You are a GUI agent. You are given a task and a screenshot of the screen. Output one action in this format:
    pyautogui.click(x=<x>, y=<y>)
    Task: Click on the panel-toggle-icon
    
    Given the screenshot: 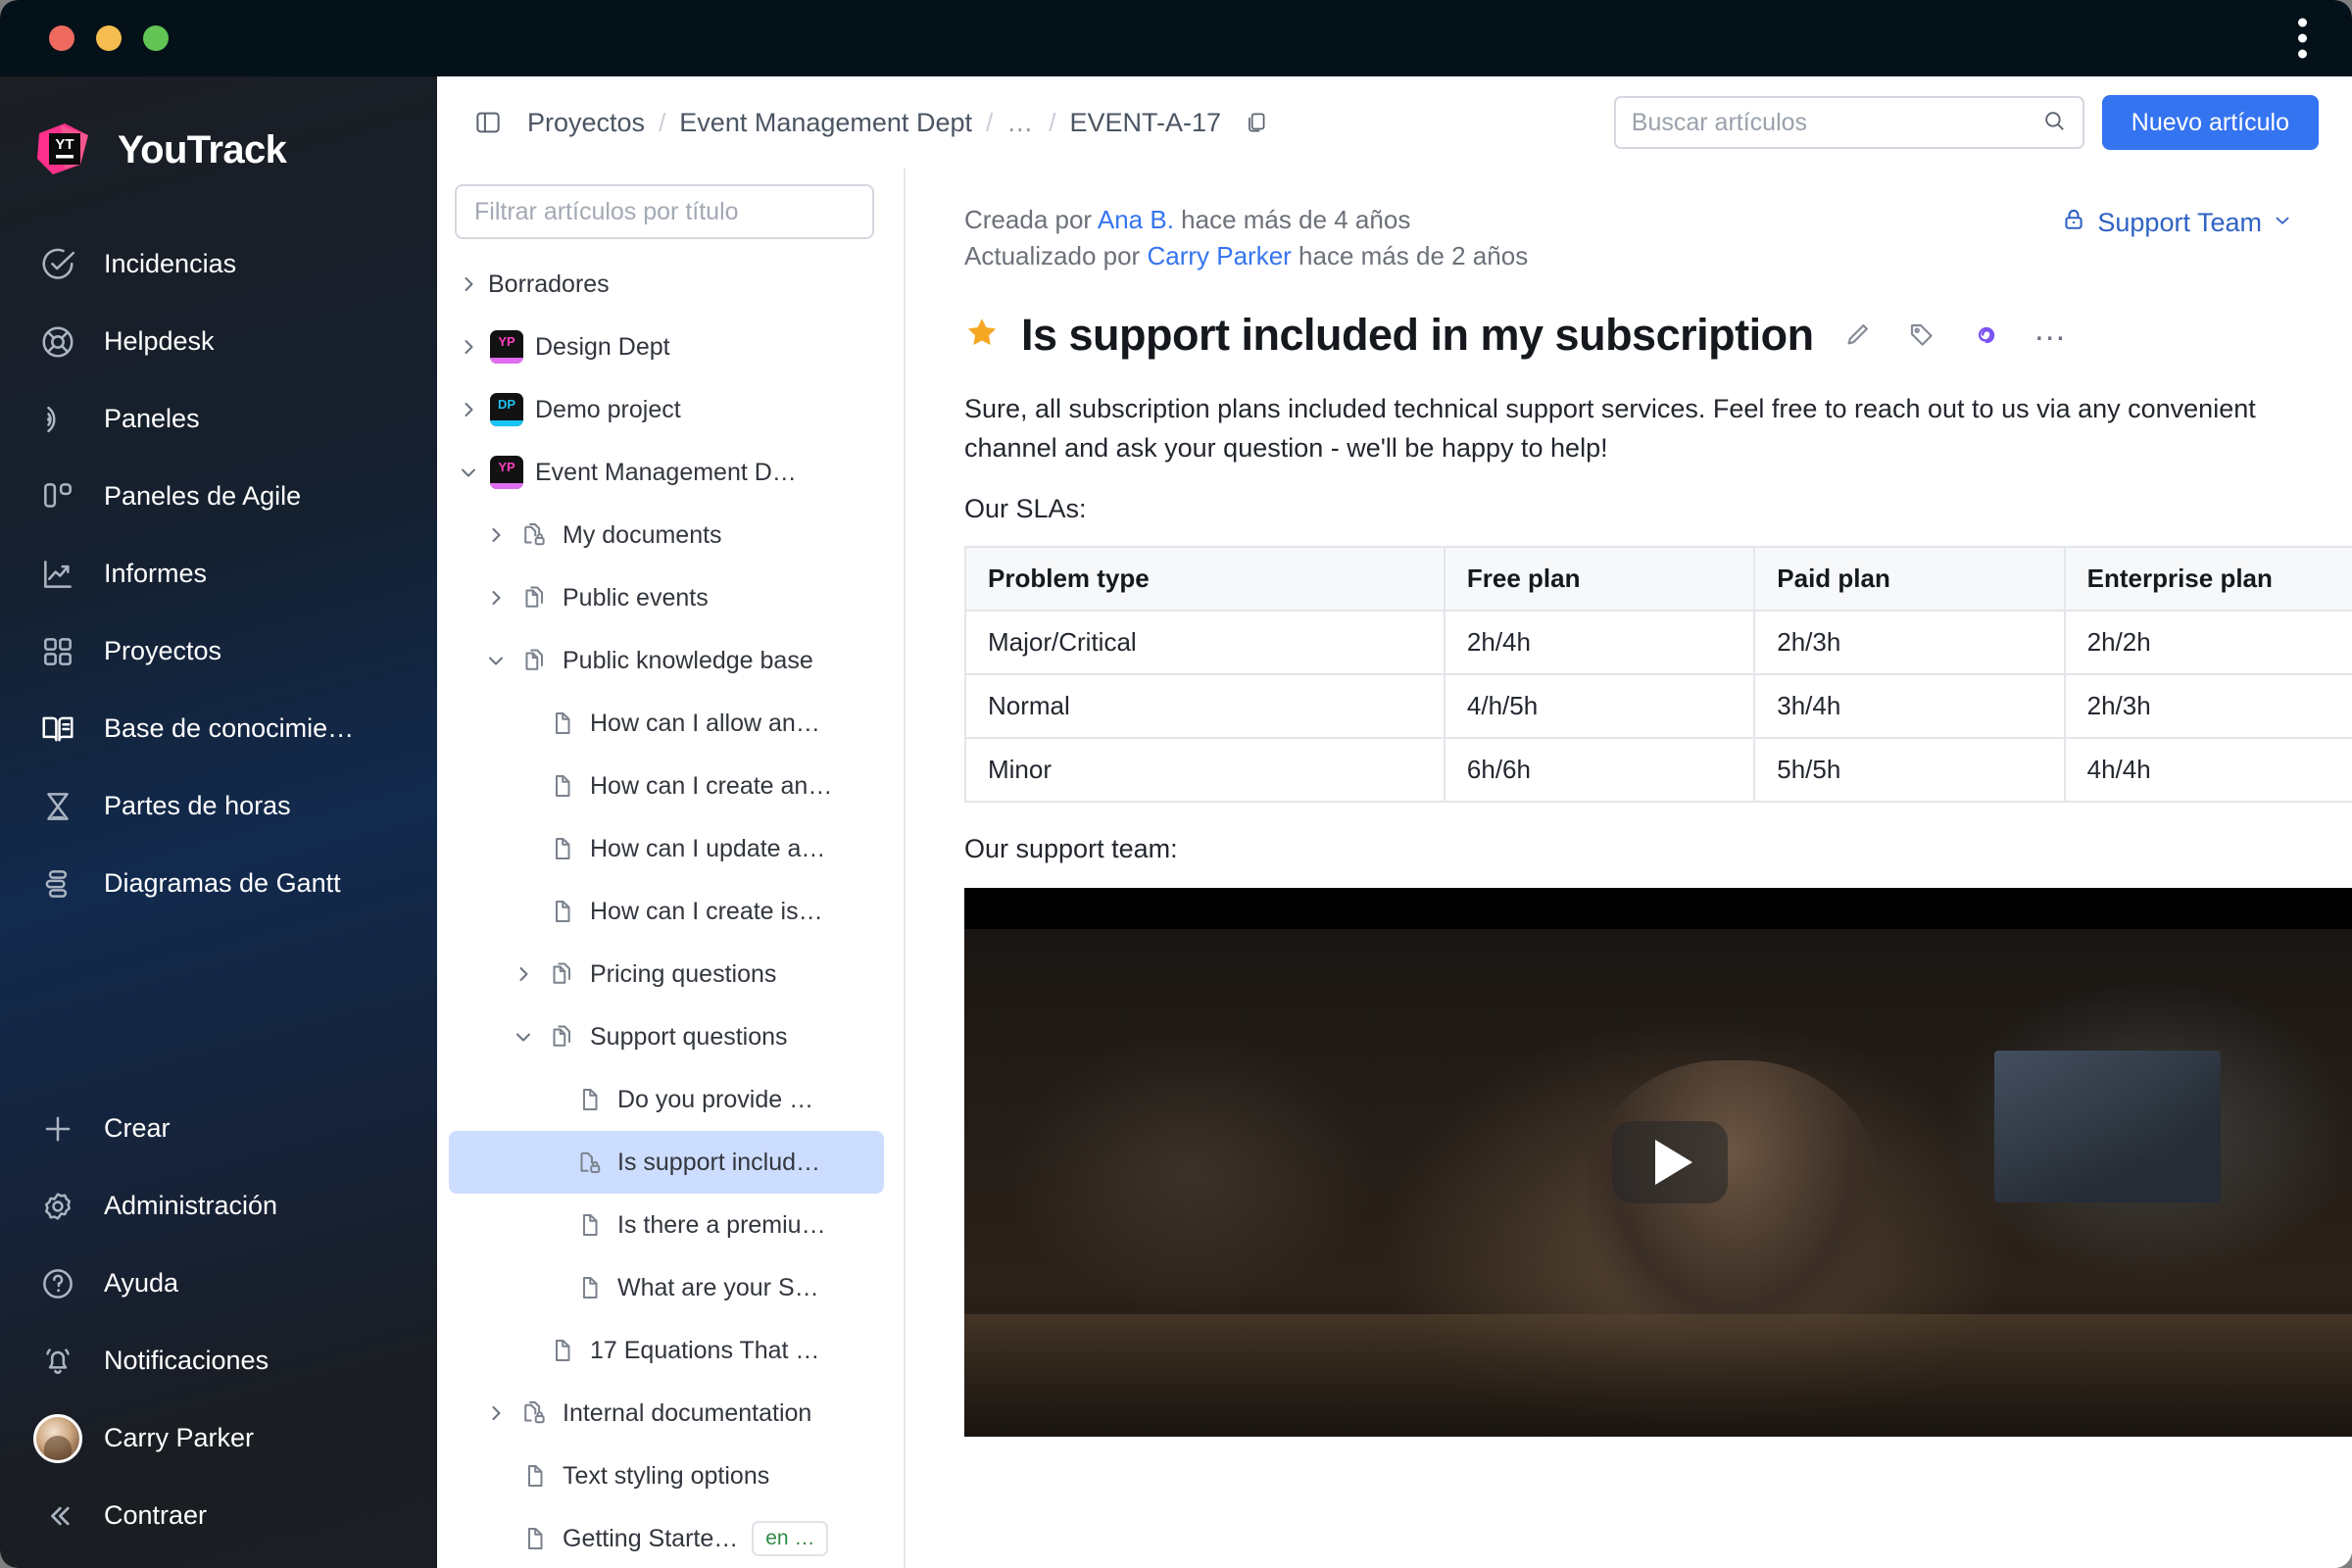 What is the action you would take?
    pyautogui.click(x=488, y=122)
    